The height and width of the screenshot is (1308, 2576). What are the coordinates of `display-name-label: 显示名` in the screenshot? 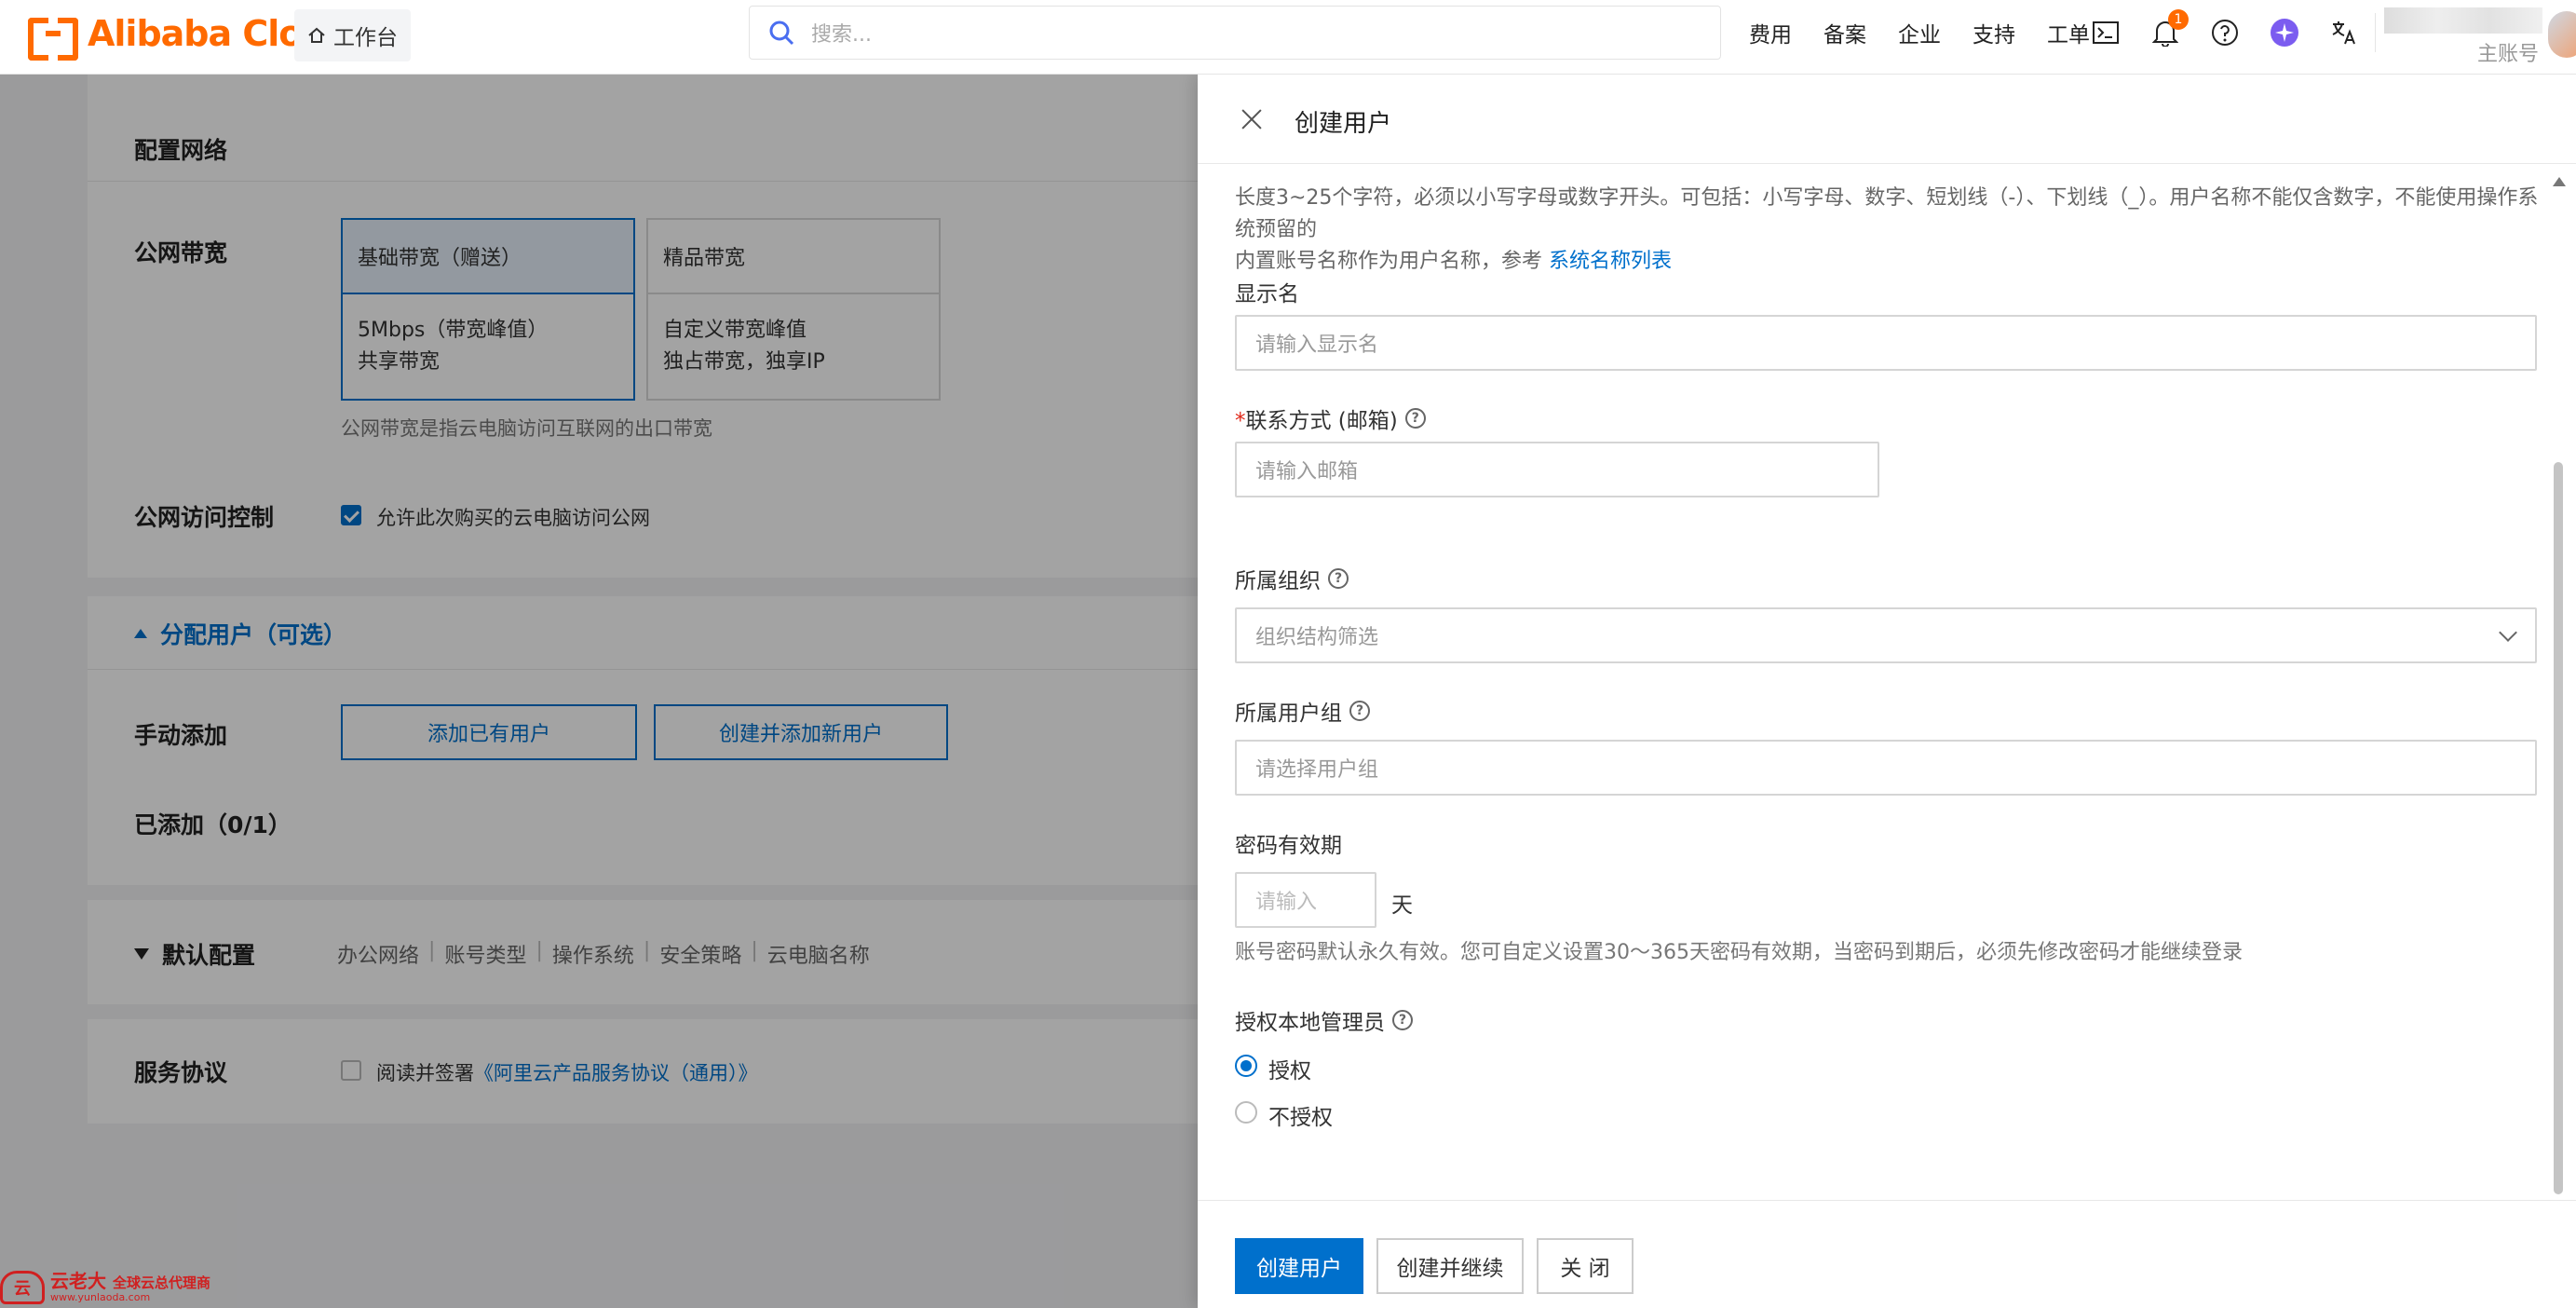 It's located at (1267, 291).